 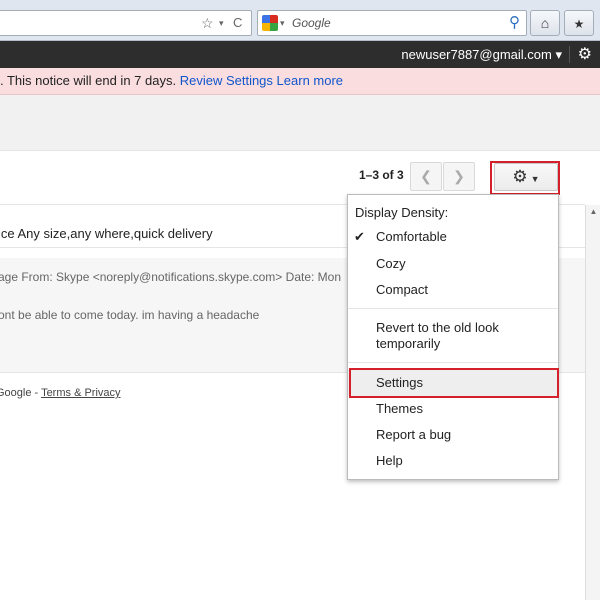 I want to click on header-band, so click(x=300, y=123).